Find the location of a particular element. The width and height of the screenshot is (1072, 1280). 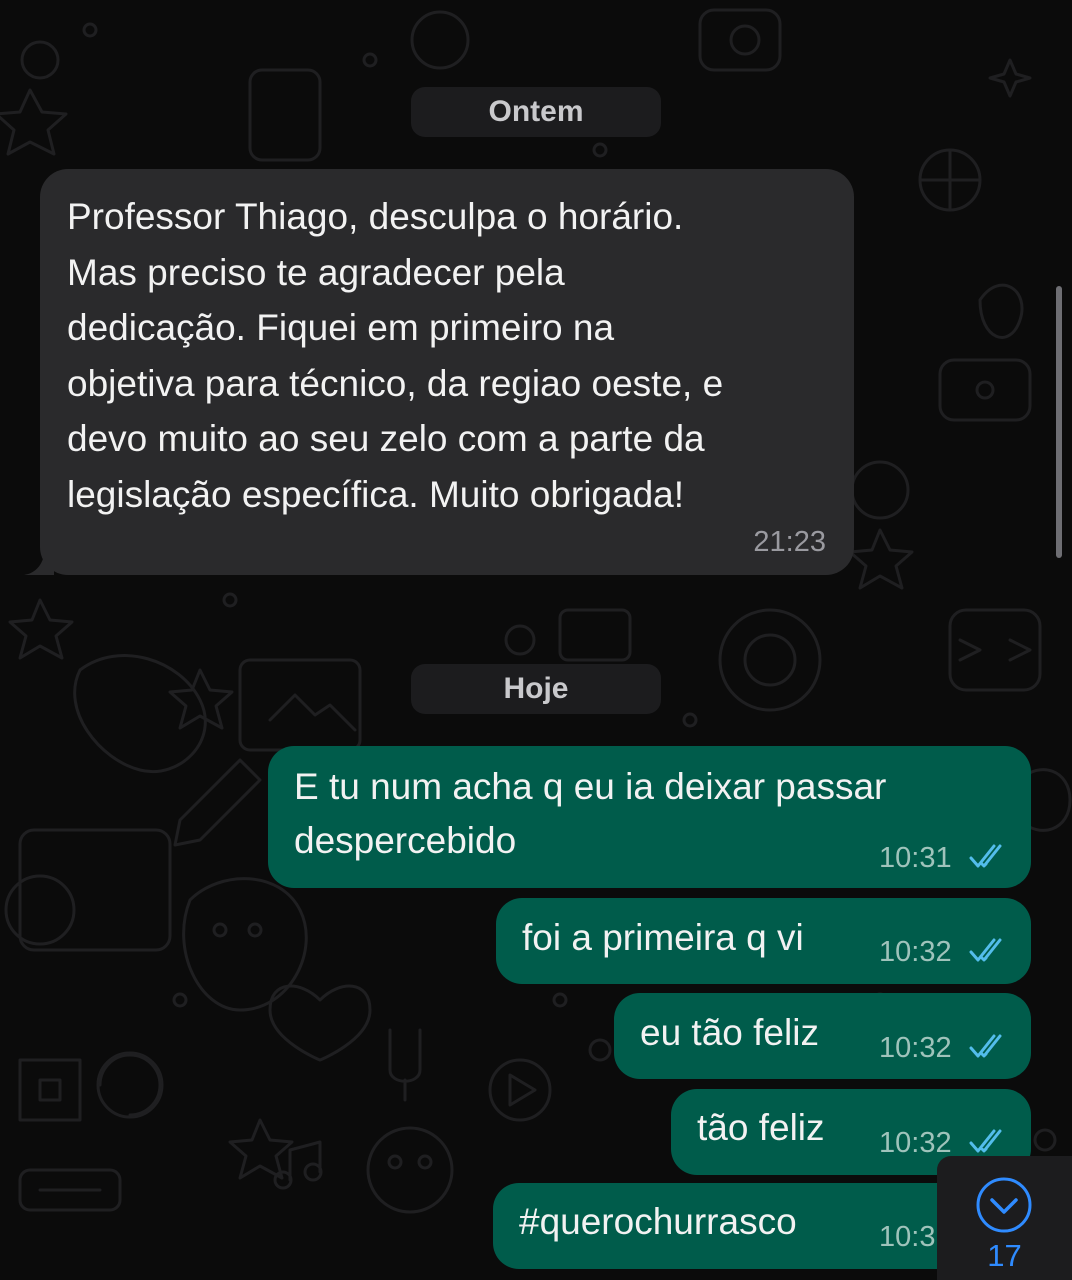

day-separator-today: Hoje is located at coordinates (536, 689).